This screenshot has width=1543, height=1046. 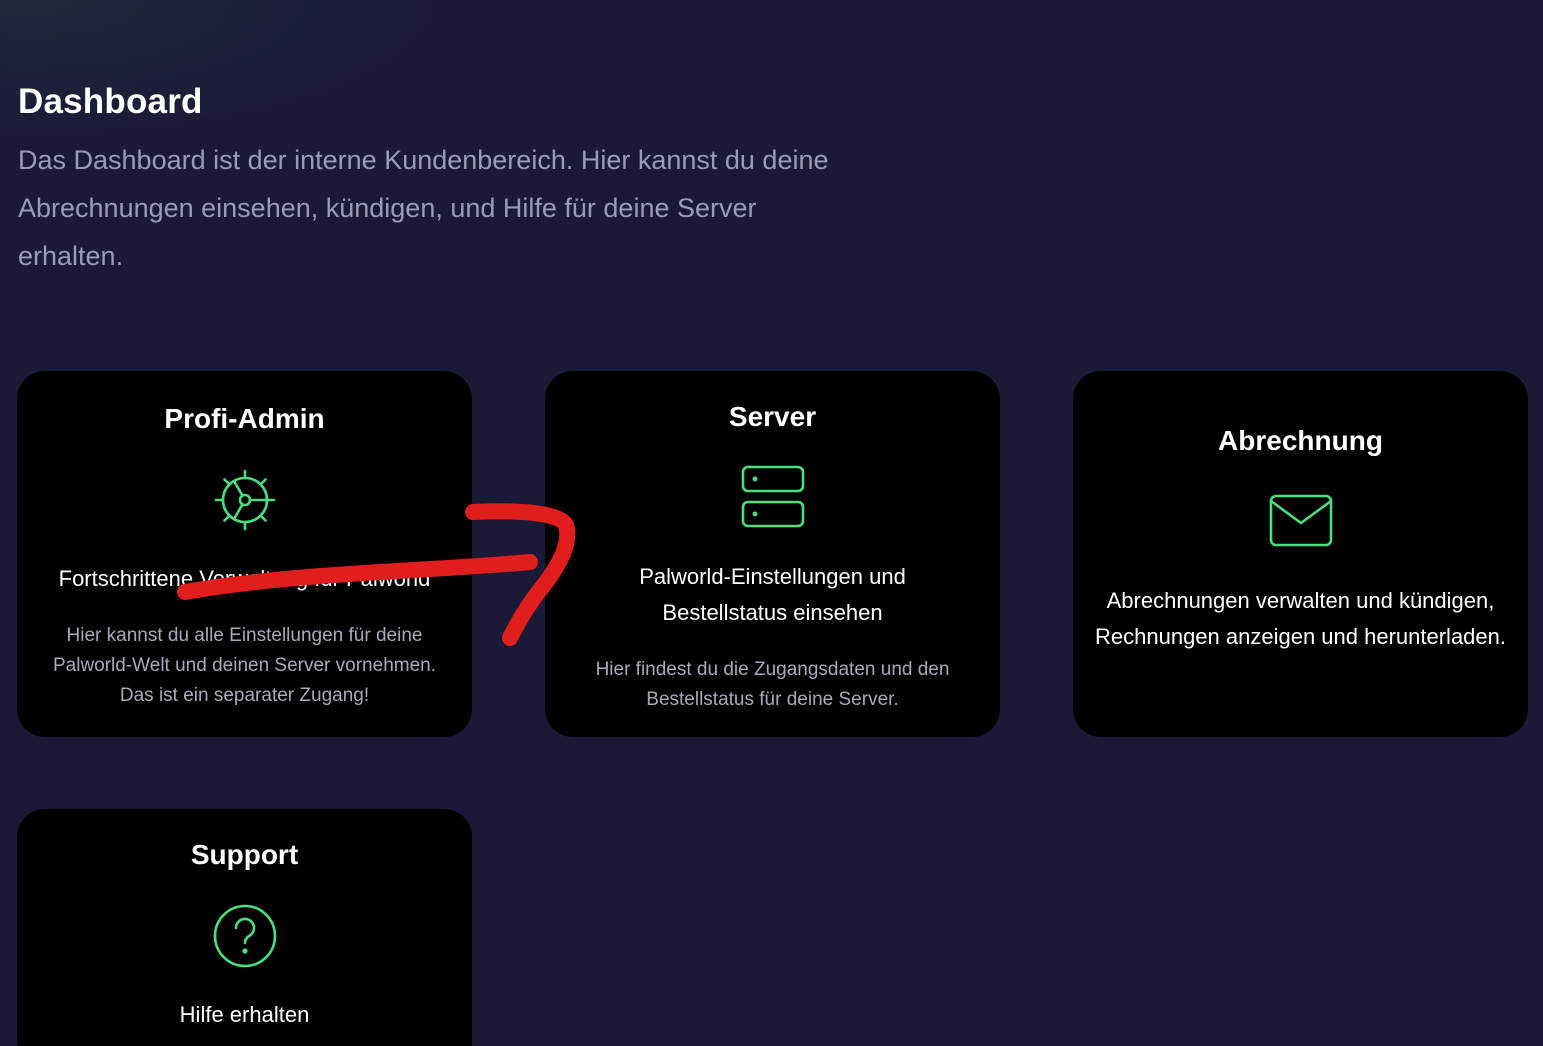 I want to click on card-subtitle: Fortschrittene Verwaltung für Palworld, so click(x=244, y=578).